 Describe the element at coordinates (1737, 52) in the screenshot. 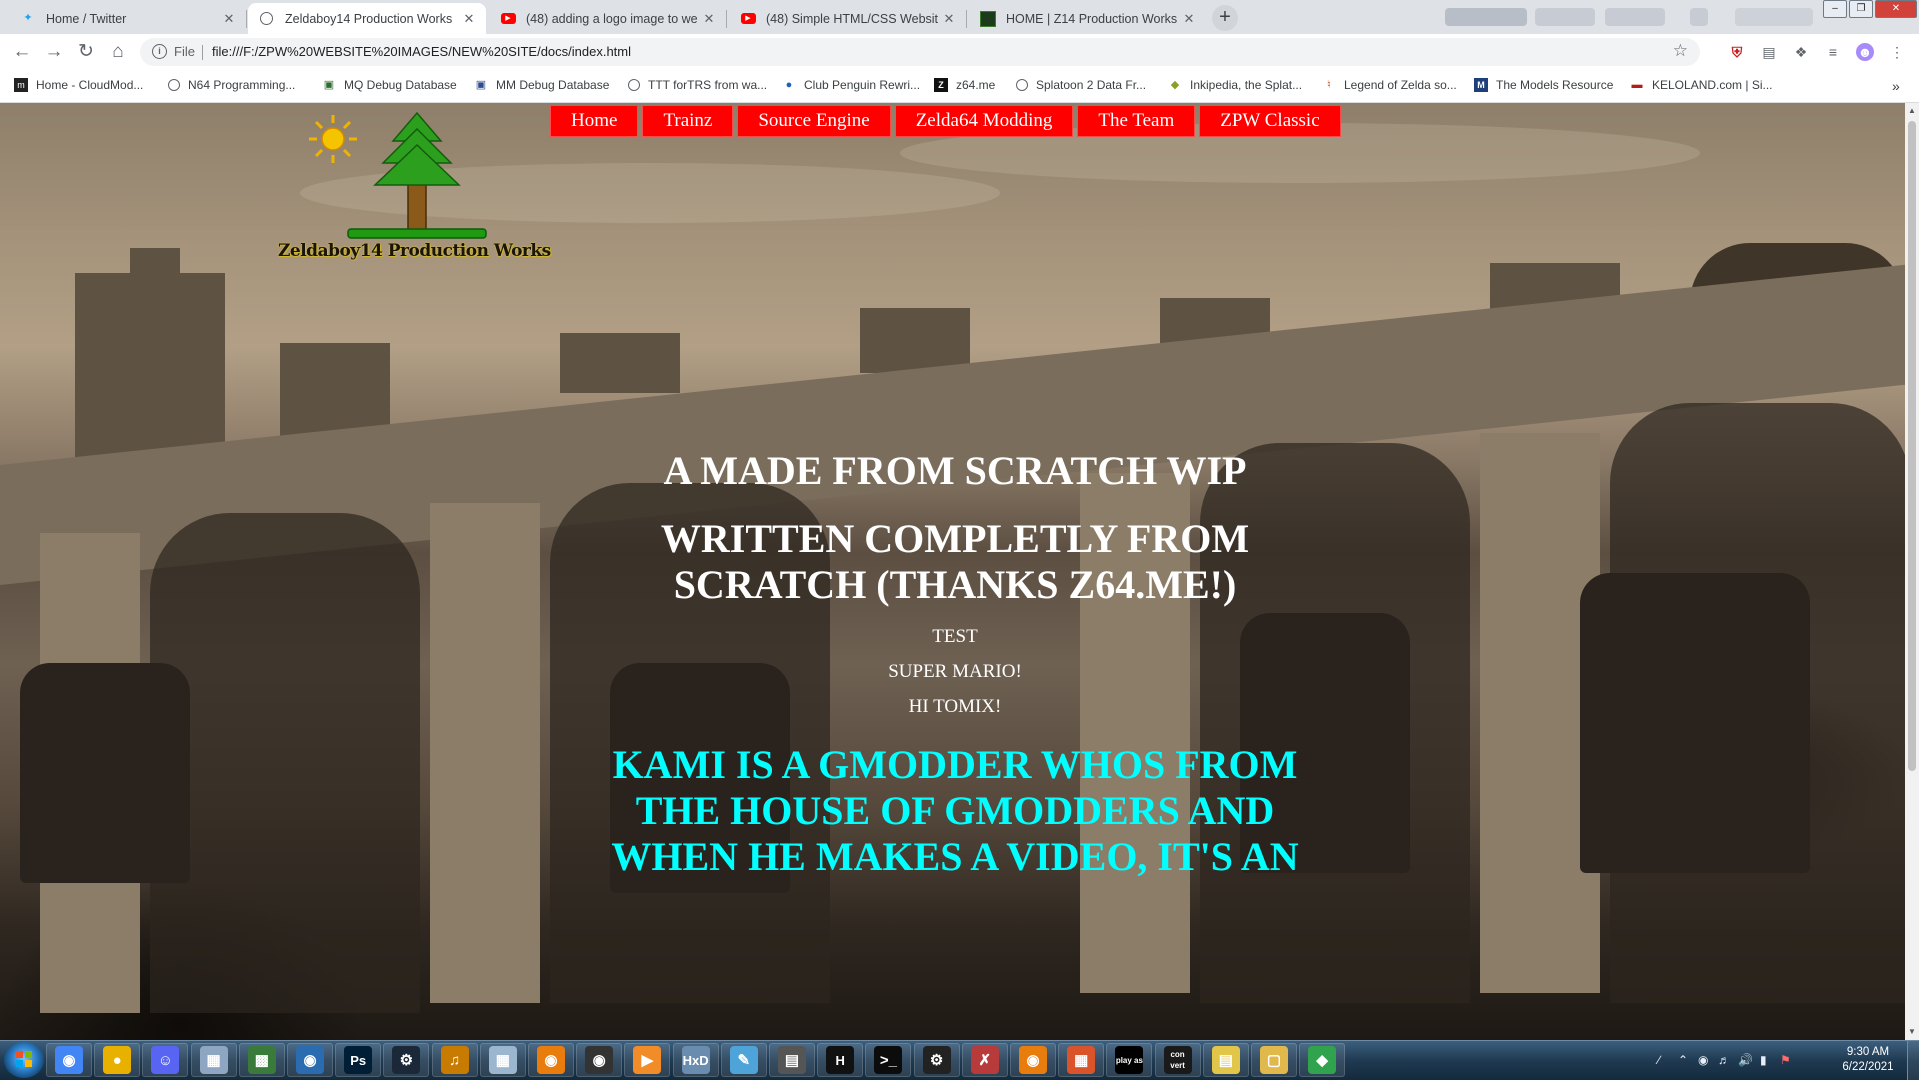

I see `ublock-icon: ⛨` at that location.